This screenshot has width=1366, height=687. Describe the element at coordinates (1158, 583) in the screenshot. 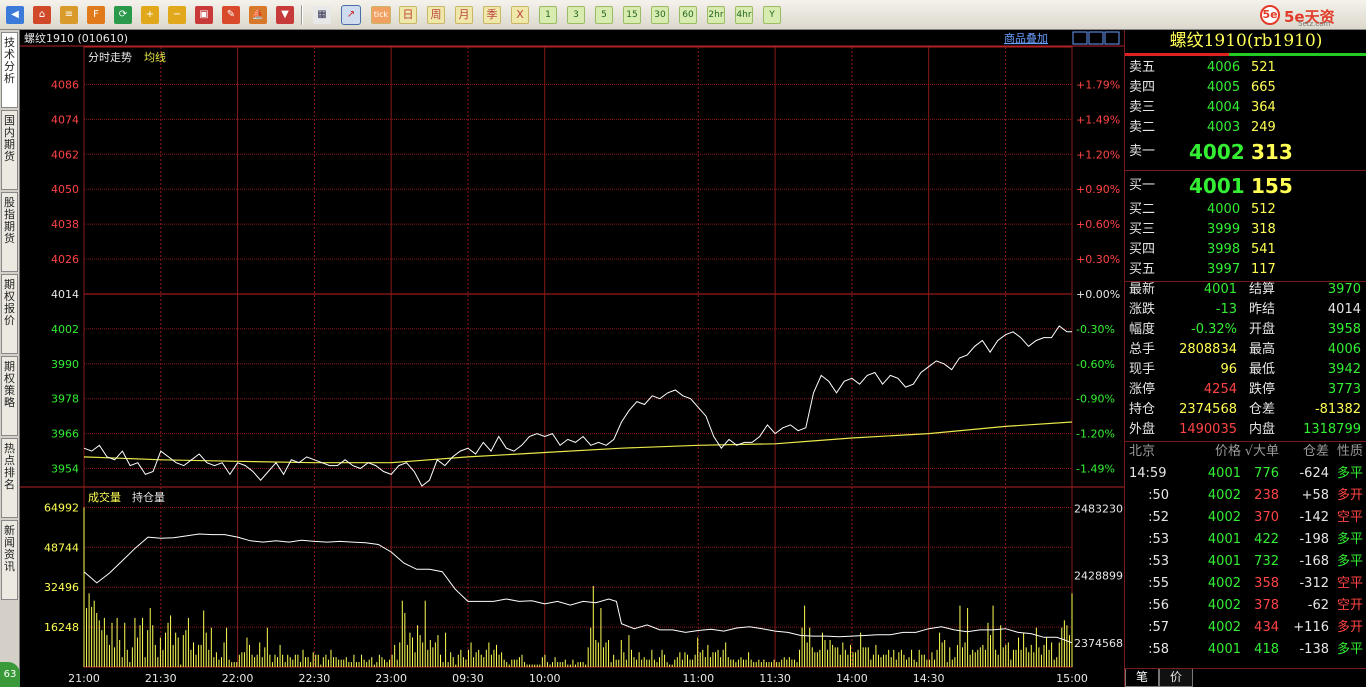

I see `tick-time: :55` at that location.